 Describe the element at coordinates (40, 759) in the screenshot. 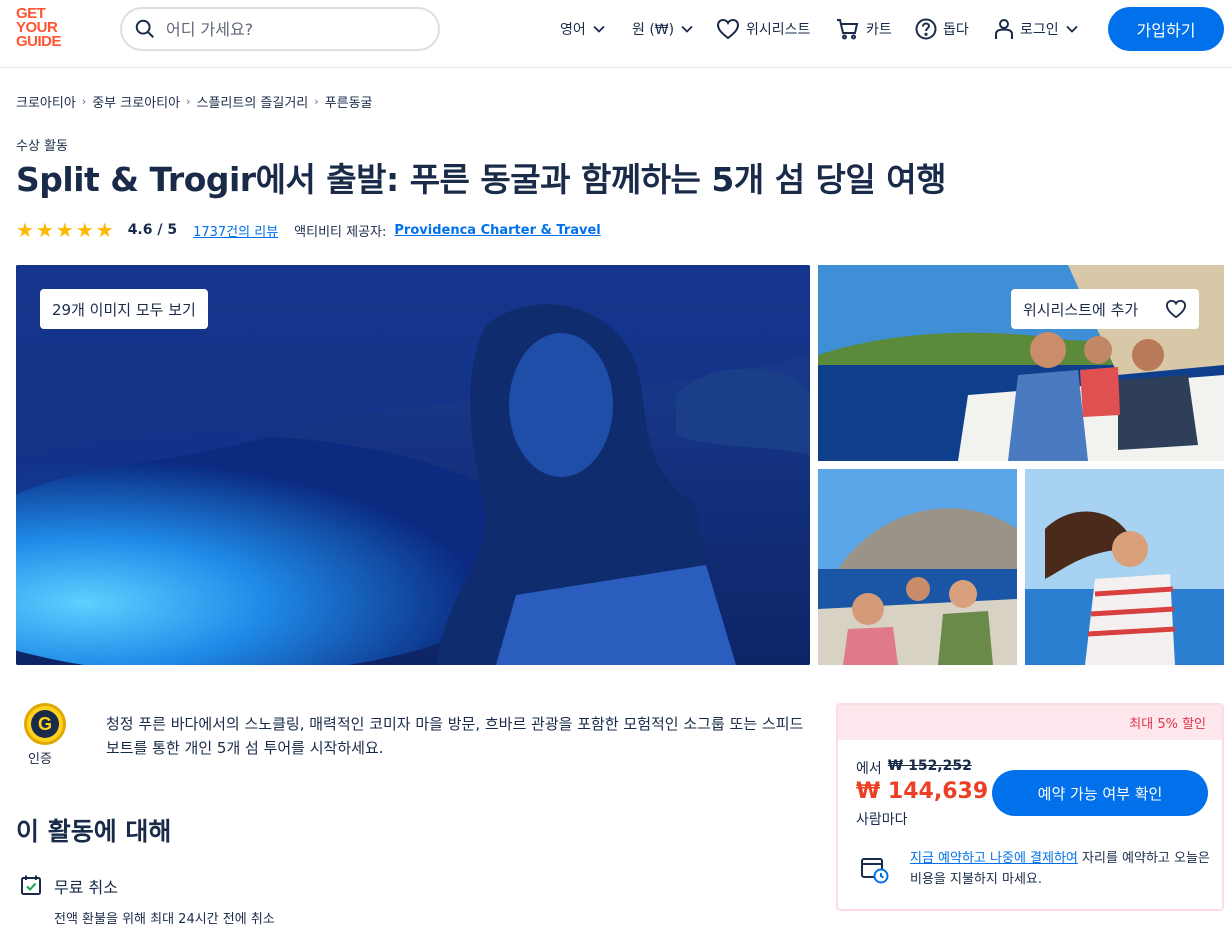

I see `certified-label: 인증` at that location.